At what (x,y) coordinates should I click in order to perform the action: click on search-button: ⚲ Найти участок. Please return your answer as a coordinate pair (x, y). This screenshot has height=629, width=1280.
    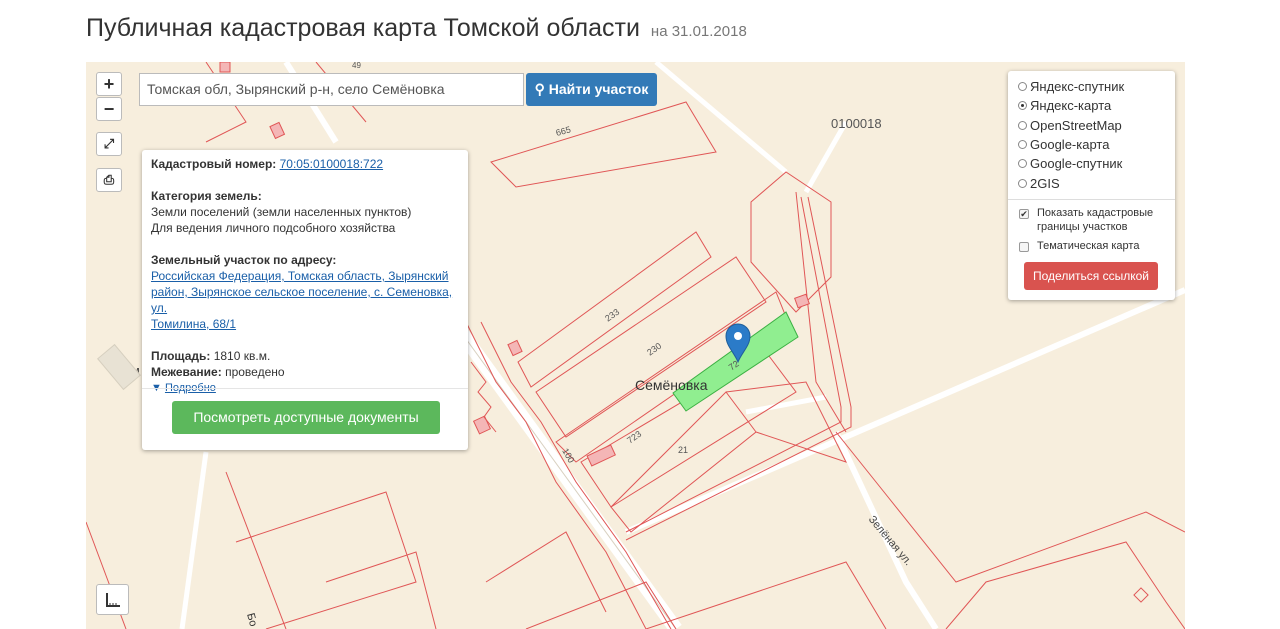
    Looking at the image, I should click on (591, 89).